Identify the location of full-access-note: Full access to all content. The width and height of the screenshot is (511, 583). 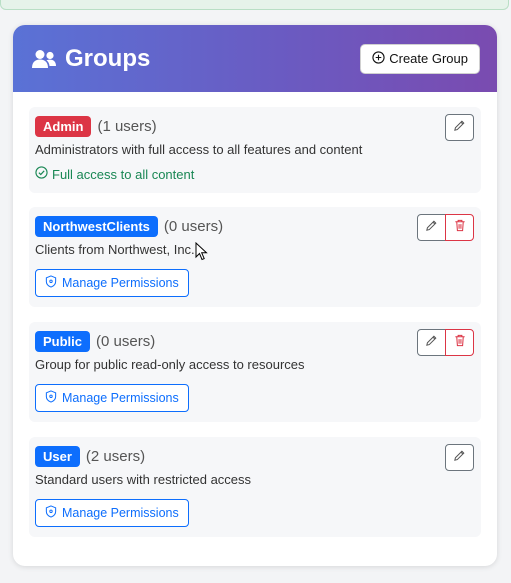
(258, 174).